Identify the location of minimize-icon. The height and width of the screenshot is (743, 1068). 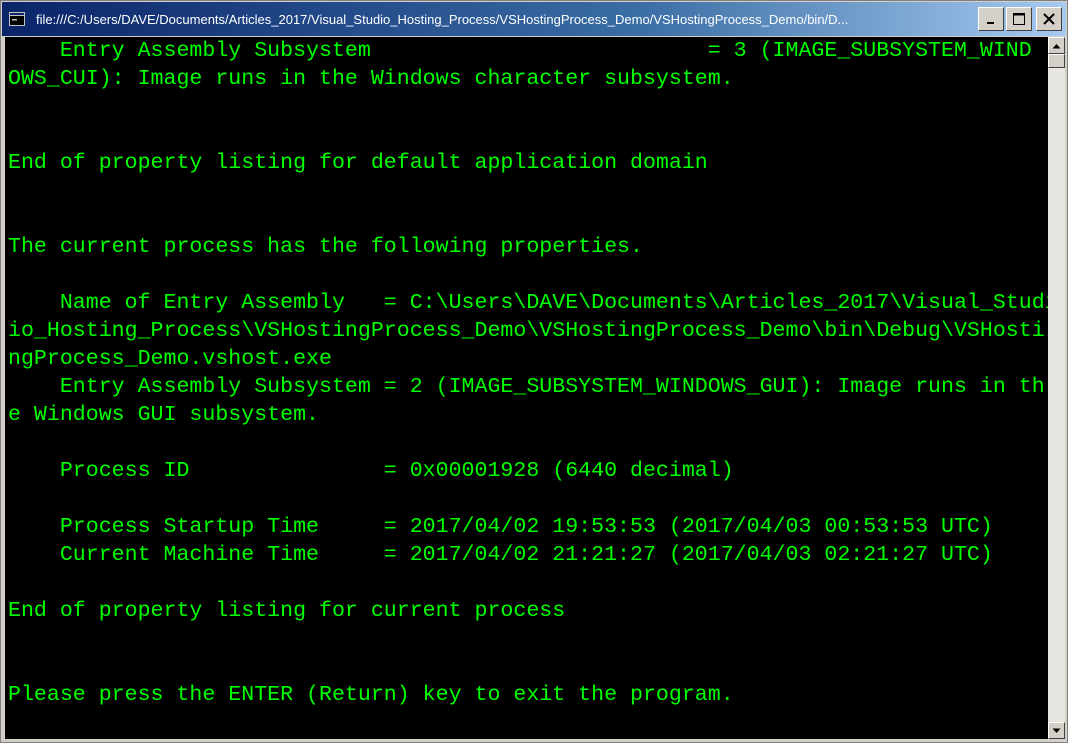
(990, 23).